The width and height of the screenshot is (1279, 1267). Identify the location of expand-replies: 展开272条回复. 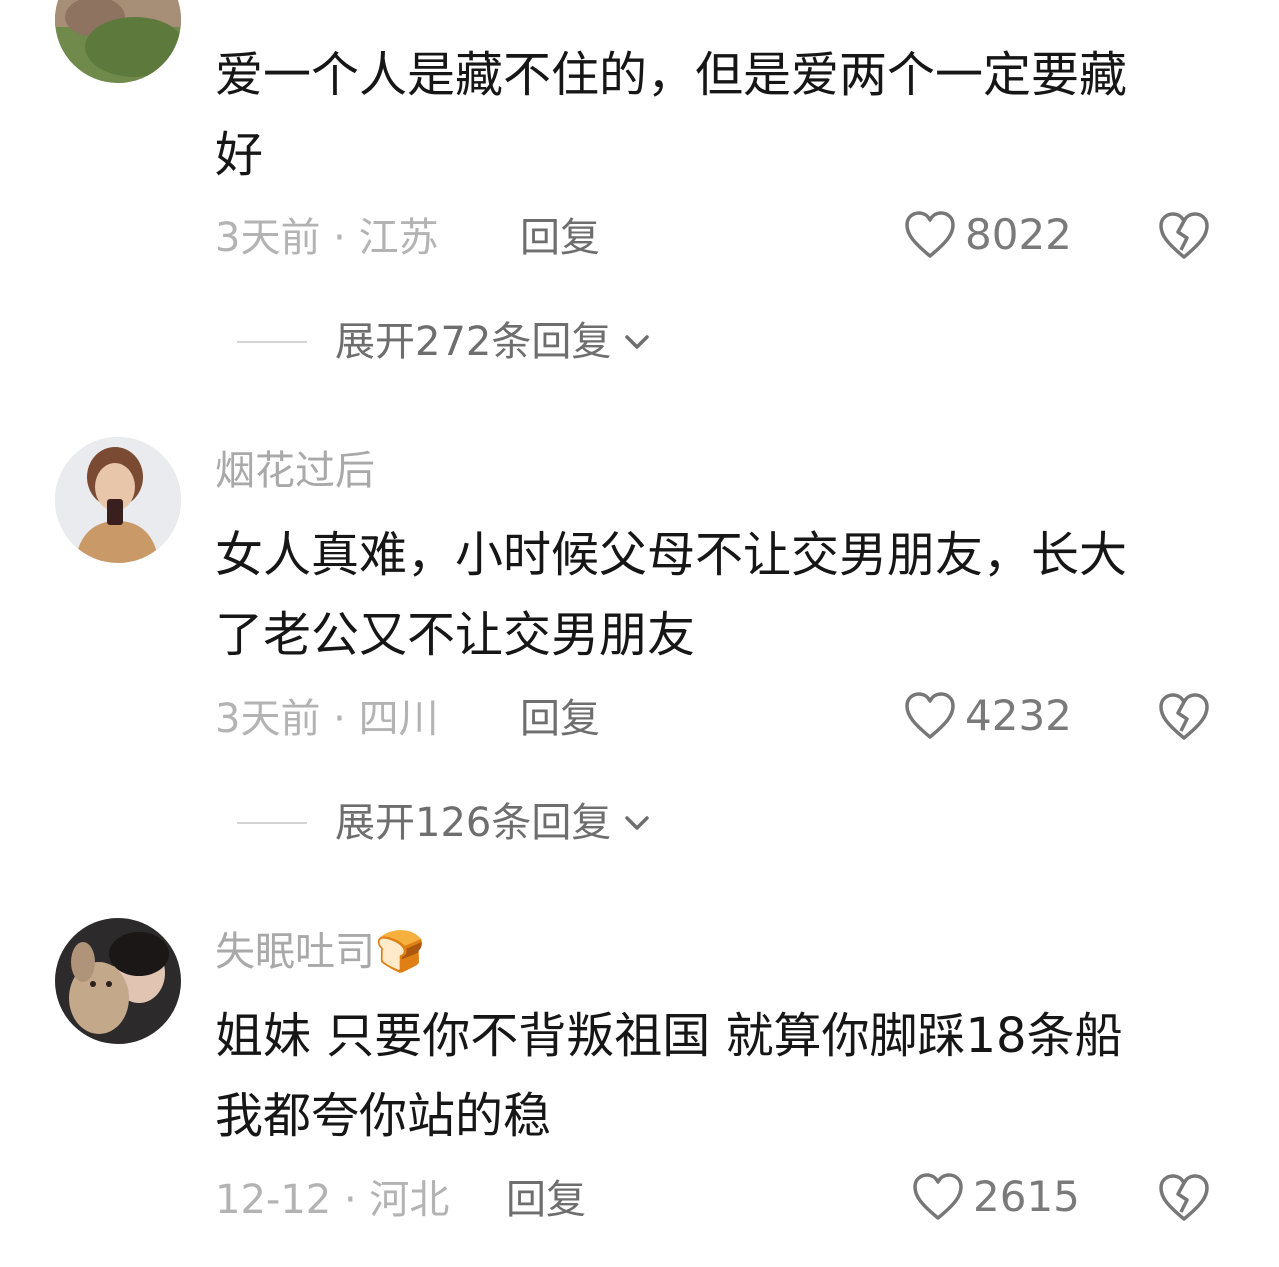
(447, 342).